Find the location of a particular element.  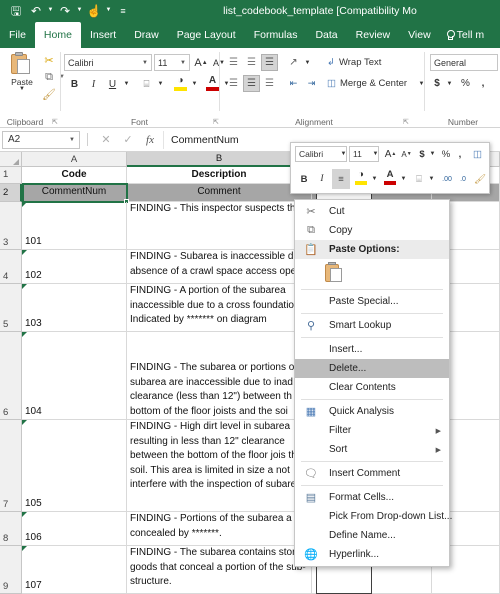

mini-fill-color-icon: ◑ is located at coordinates (361, 174).